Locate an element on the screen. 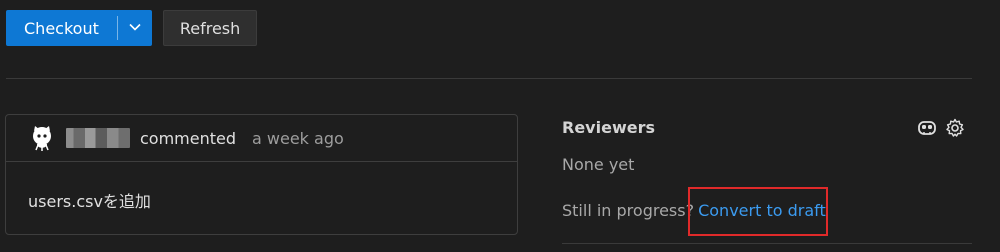 The image size is (1000, 252). action-bar: Checkout Refresh is located at coordinates (132, 28).